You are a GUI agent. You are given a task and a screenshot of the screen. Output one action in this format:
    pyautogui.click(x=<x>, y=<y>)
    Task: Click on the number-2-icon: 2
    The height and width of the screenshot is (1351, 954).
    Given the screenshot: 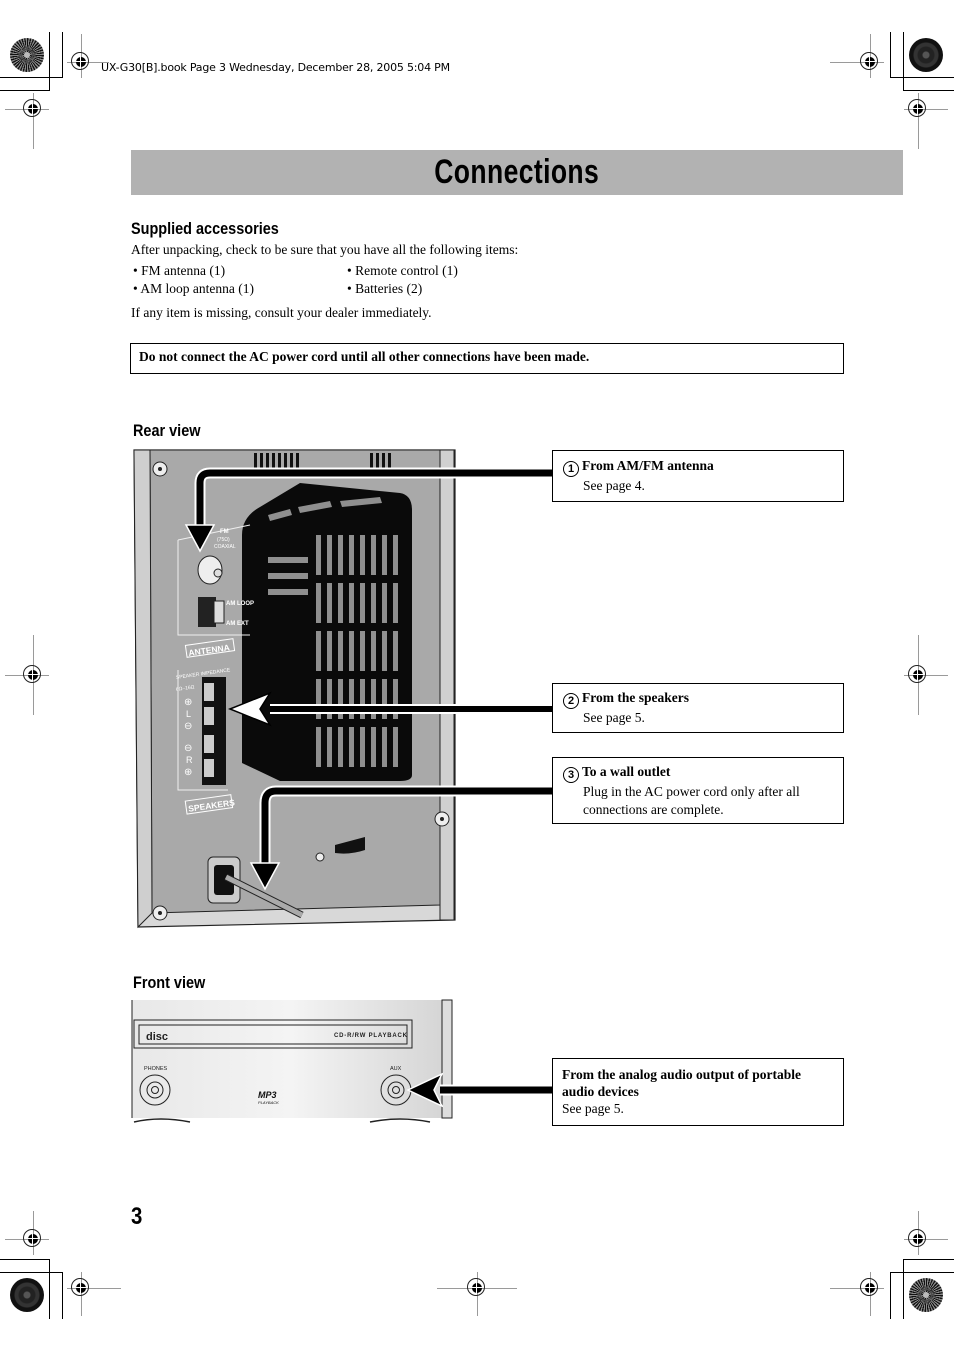 What is the action you would take?
    pyautogui.click(x=571, y=701)
    